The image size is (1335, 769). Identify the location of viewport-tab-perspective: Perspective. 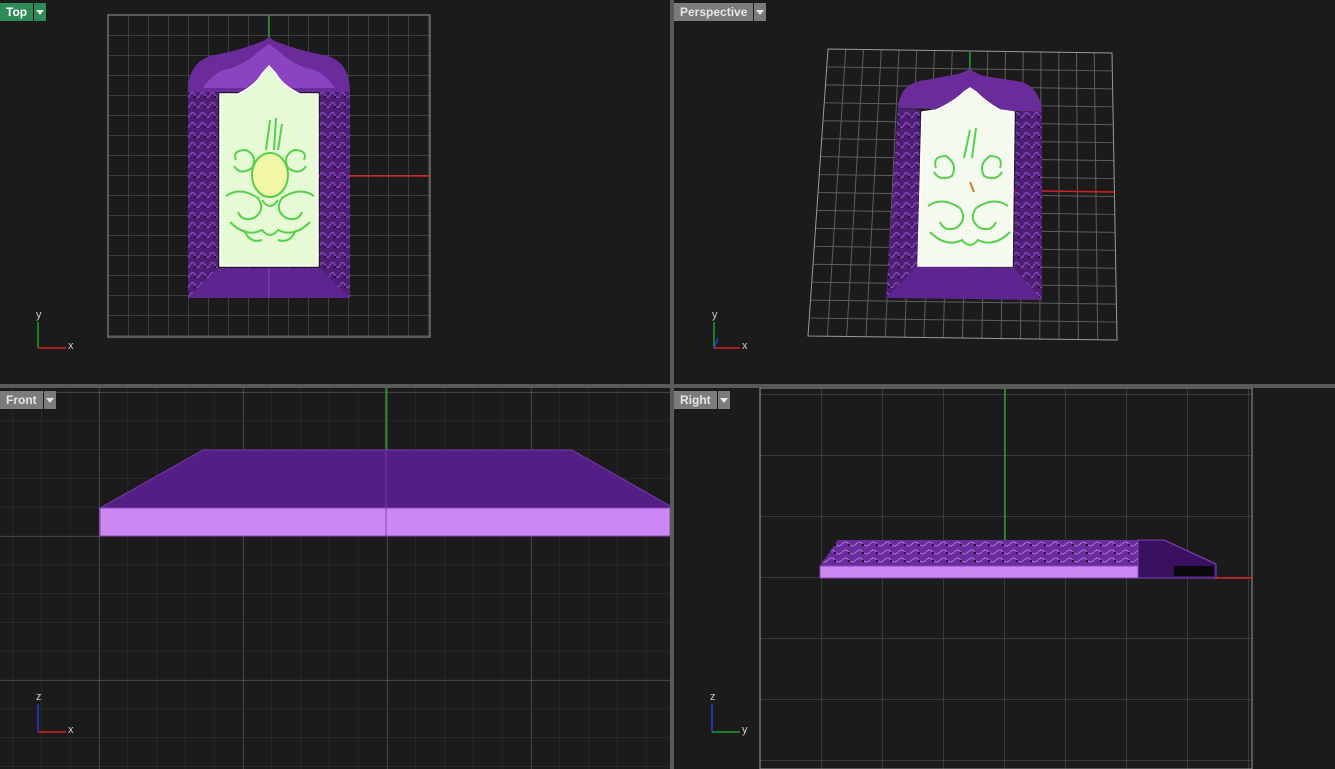
(720, 12).